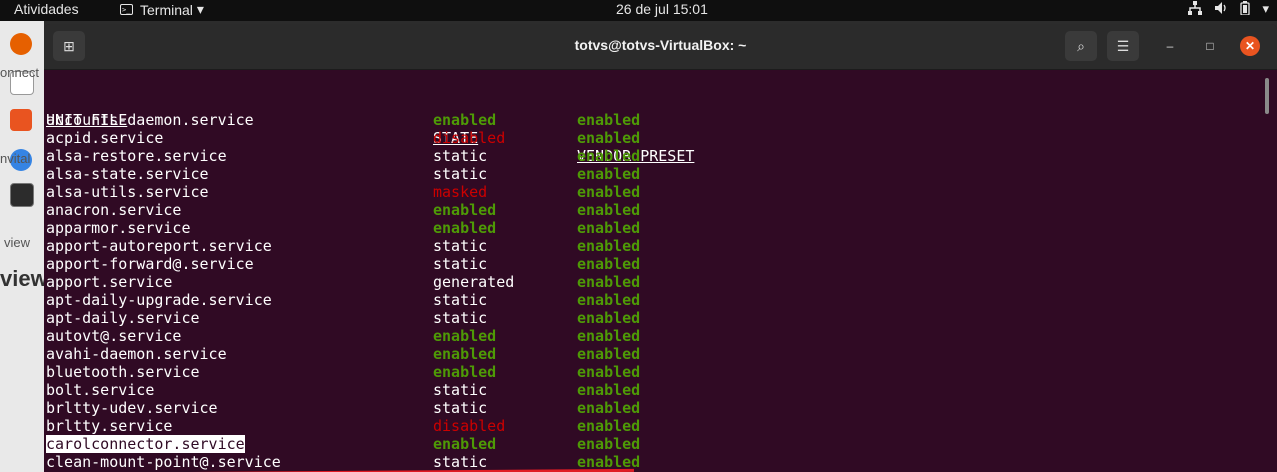 Image resolution: width=1277 pixels, height=472 pixels. I want to click on scrollbar, so click(1267, 96).